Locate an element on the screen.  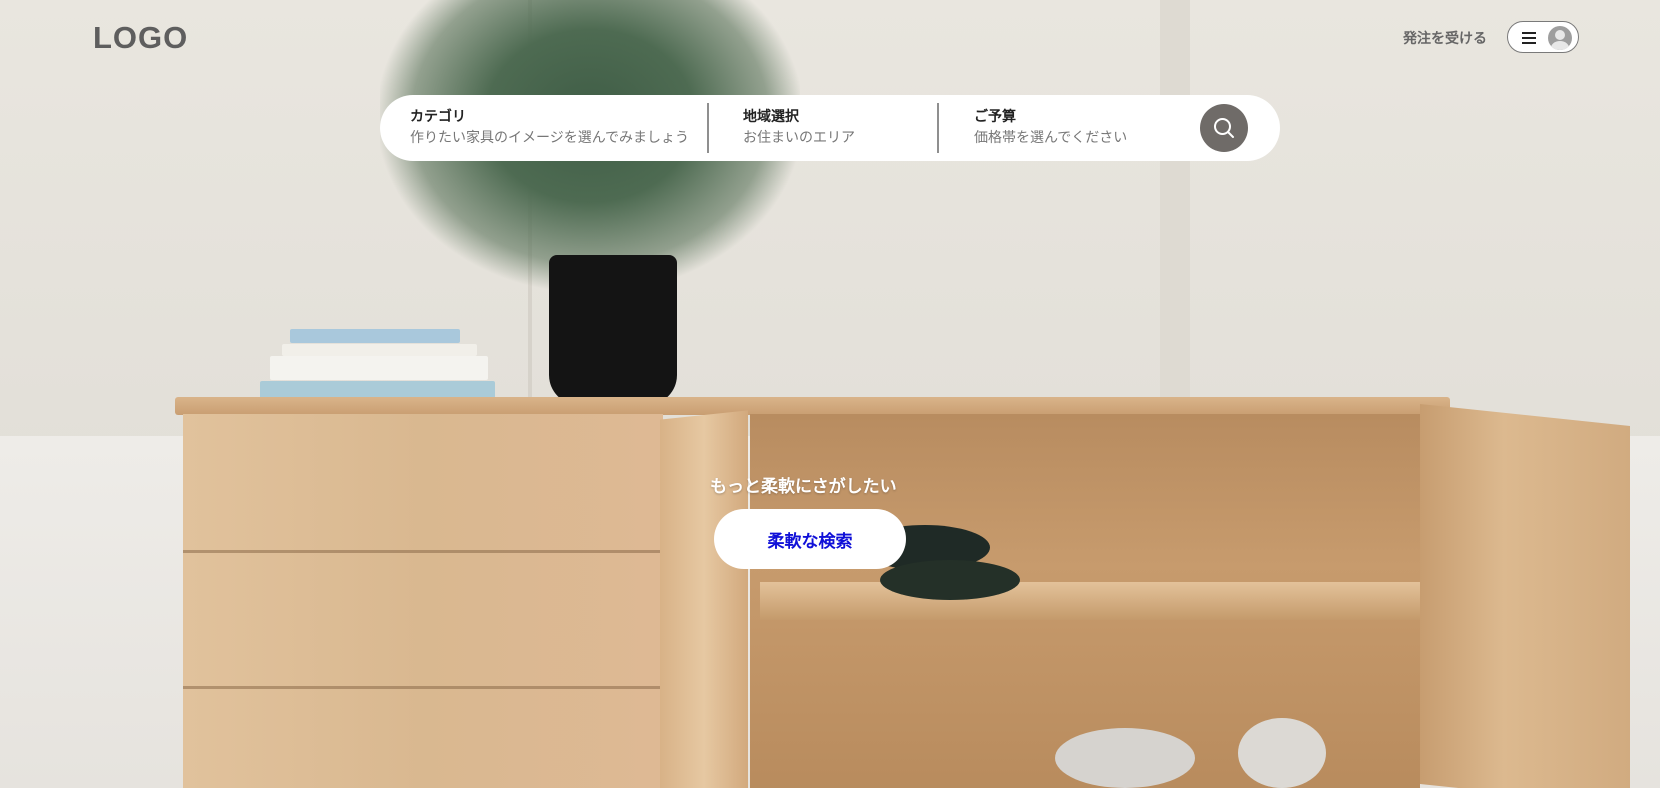
black-vase is located at coordinates (613, 330).